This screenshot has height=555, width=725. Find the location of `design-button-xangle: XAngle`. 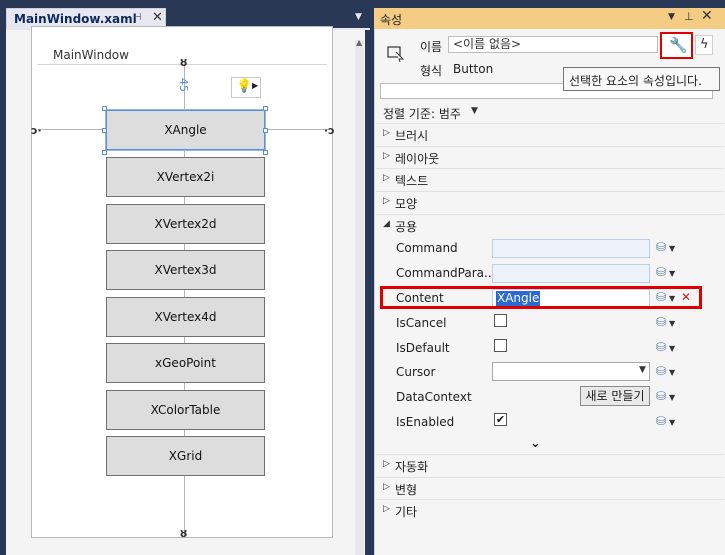

design-button-xangle: XAngle is located at coordinates (185, 130).